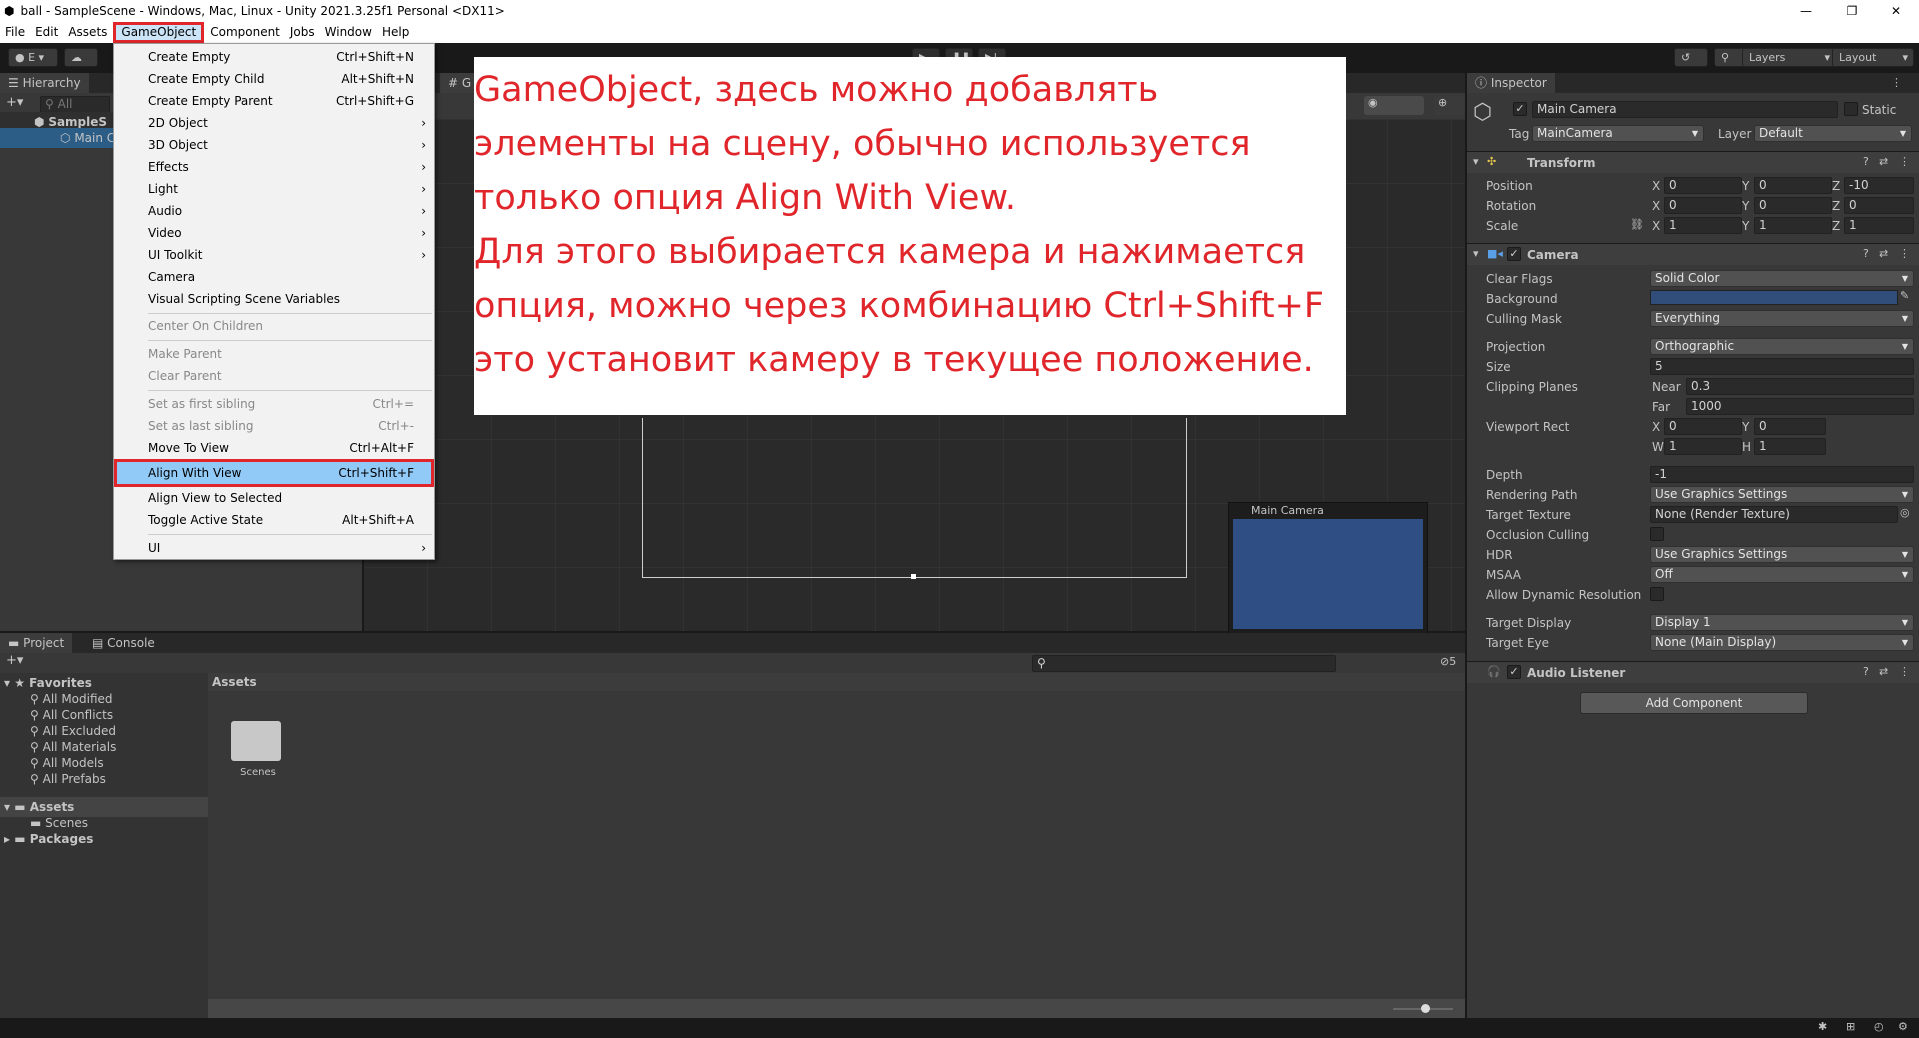 The width and height of the screenshot is (1919, 1038). What do you see at coordinates (1800, 386) in the screenshot?
I see `near-input: 0.3` at bounding box center [1800, 386].